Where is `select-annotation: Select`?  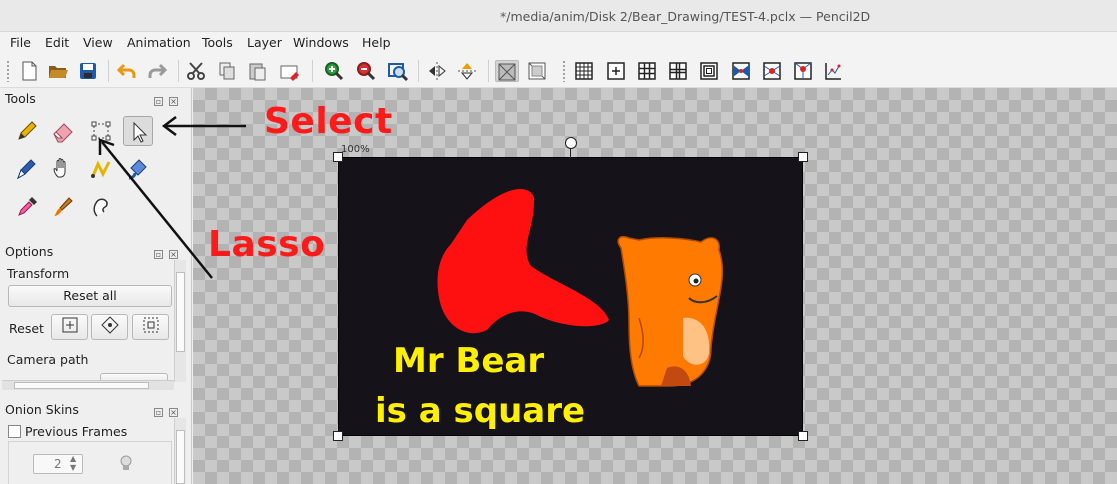
select-annotation: Select is located at coordinates (328, 121).